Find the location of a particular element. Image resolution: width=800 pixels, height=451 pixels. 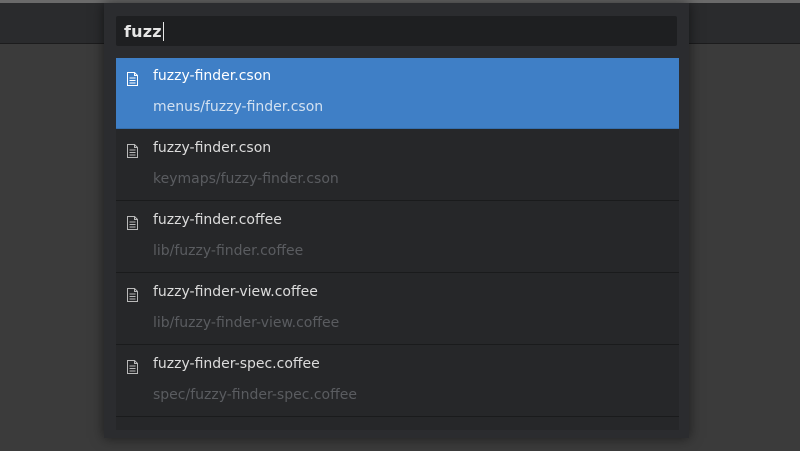

search-input: fuzz is located at coordinates (396, 31).